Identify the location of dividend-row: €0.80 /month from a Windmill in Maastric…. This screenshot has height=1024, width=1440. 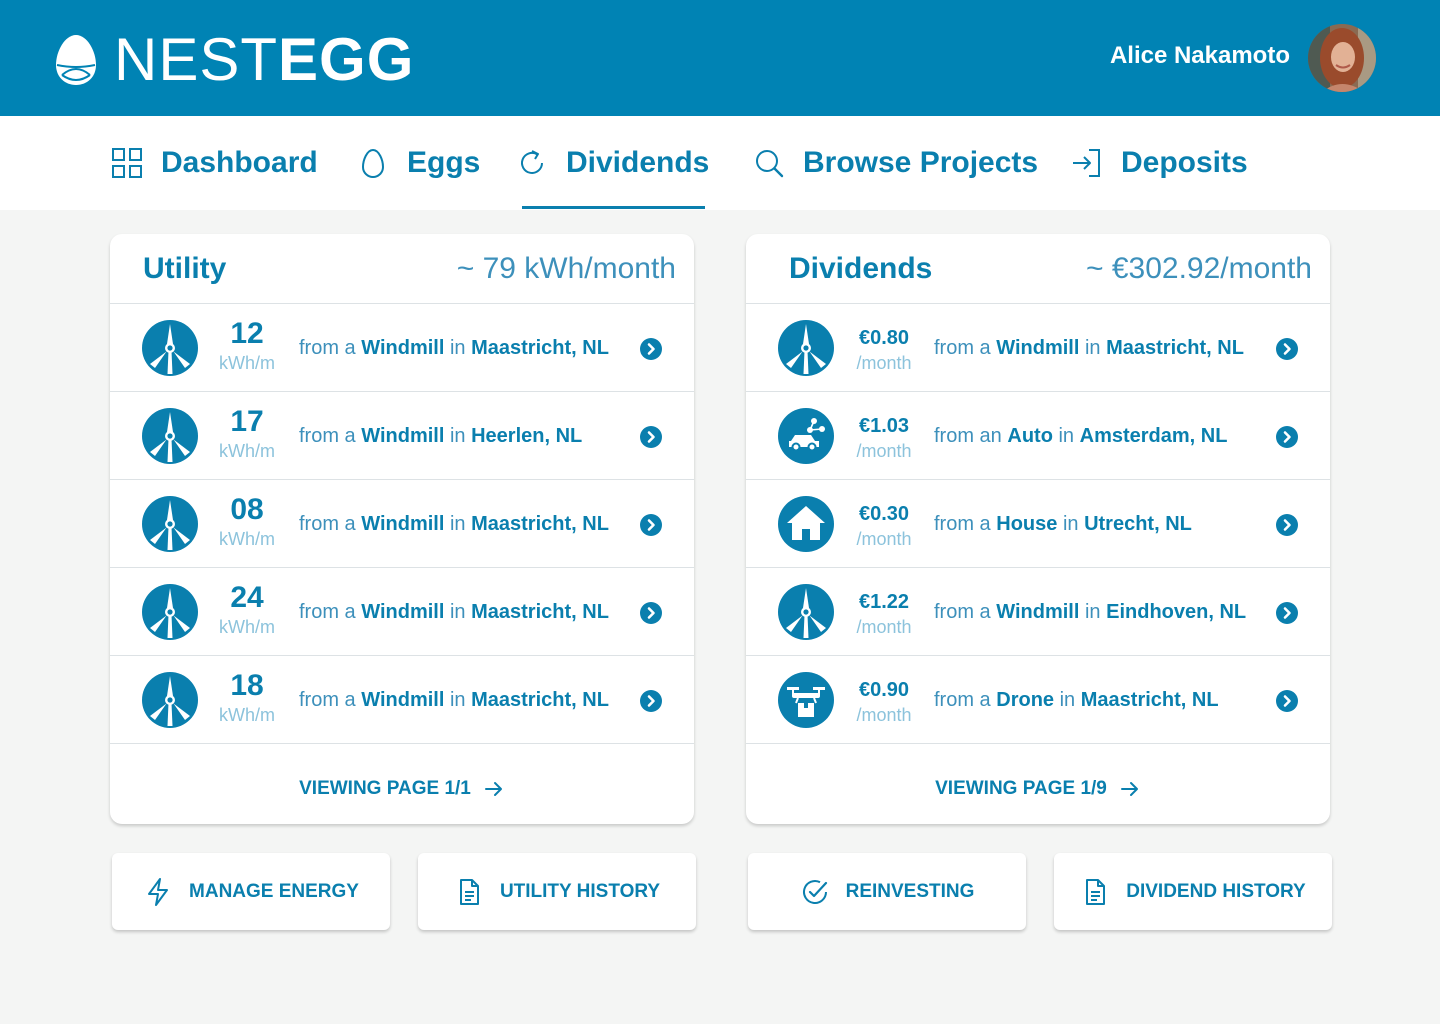
(1038, 348).